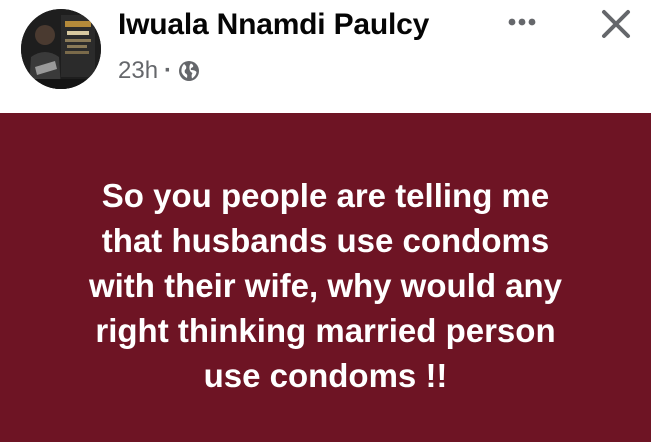  What do you see at coordinates (189, 71) in the screenshot?
I see `globe-icon` at bounding box center [189, 71].